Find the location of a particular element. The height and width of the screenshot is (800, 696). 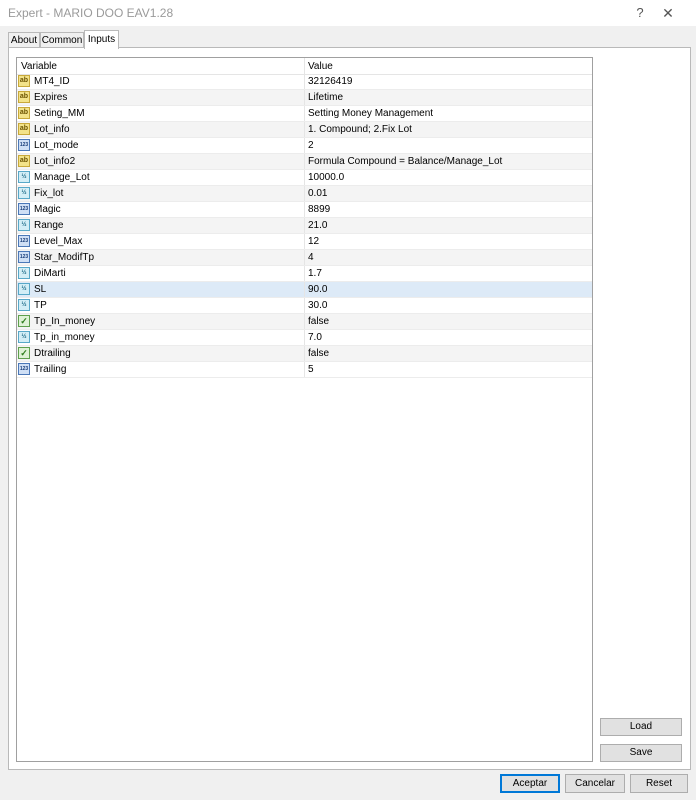

close-button: ✕ is located at coordinates (668, 13).